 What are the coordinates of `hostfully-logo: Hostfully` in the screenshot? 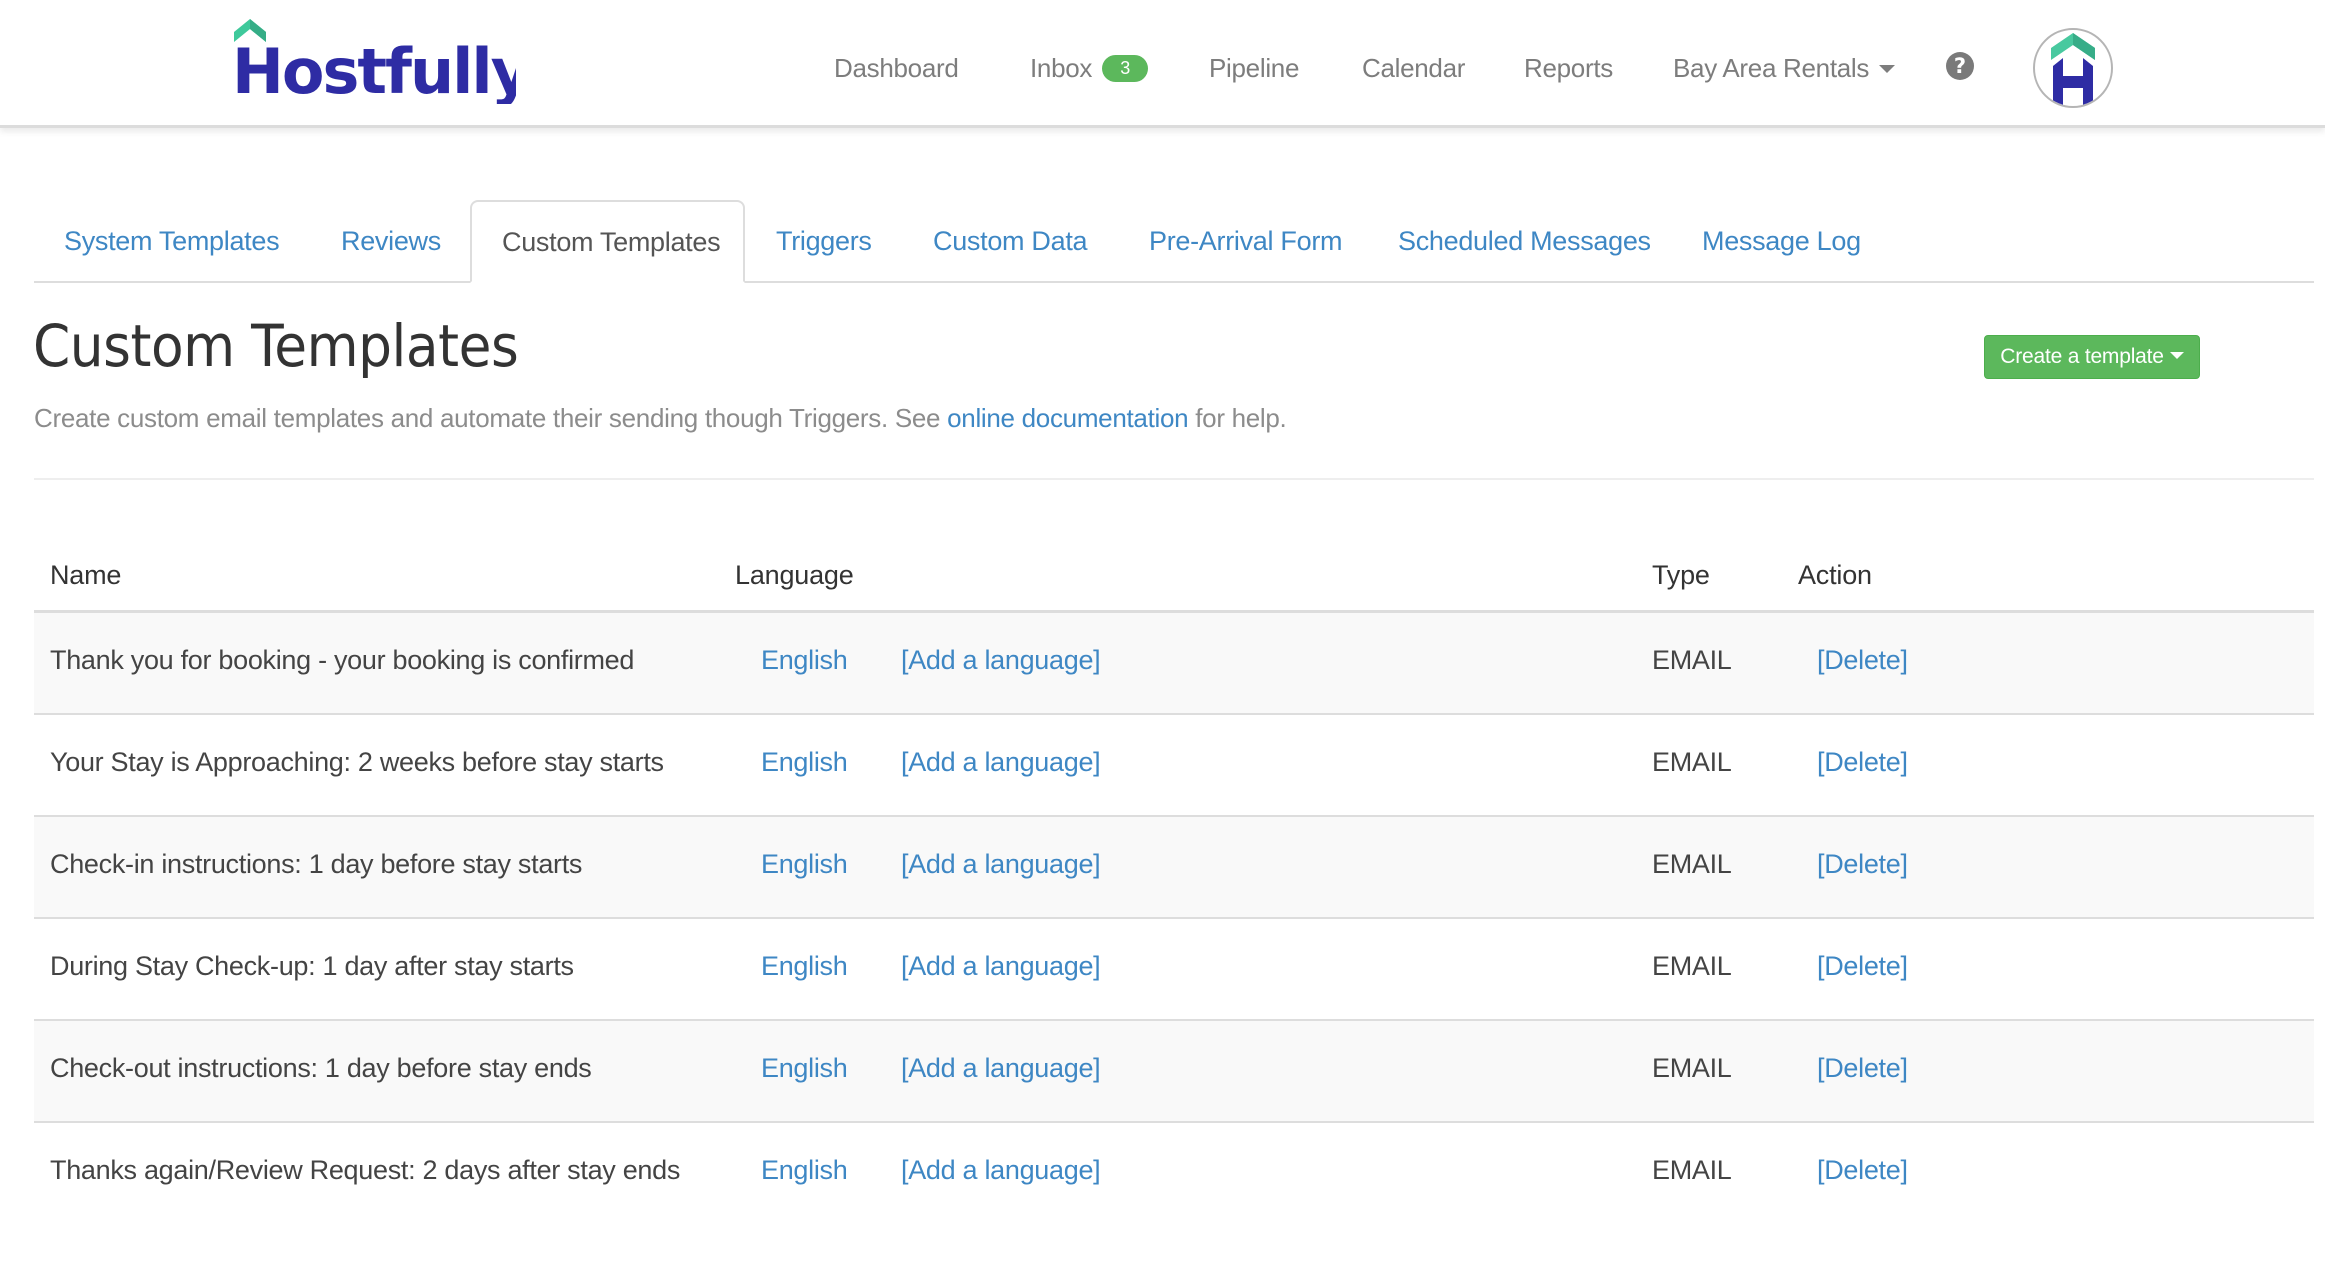 It's located at (374, 61).